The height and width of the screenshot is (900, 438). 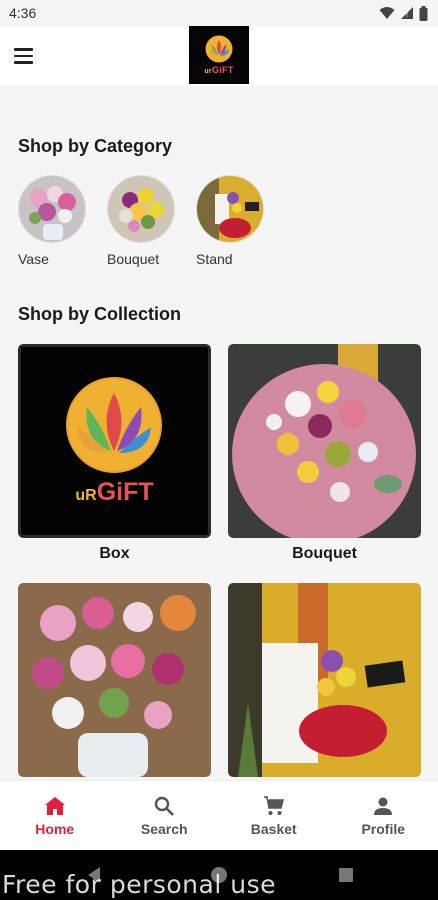 What do you see at coordinates (114, 553) in the screenshot?
I see `collection-label: Box` at bounding box center [114, 553].